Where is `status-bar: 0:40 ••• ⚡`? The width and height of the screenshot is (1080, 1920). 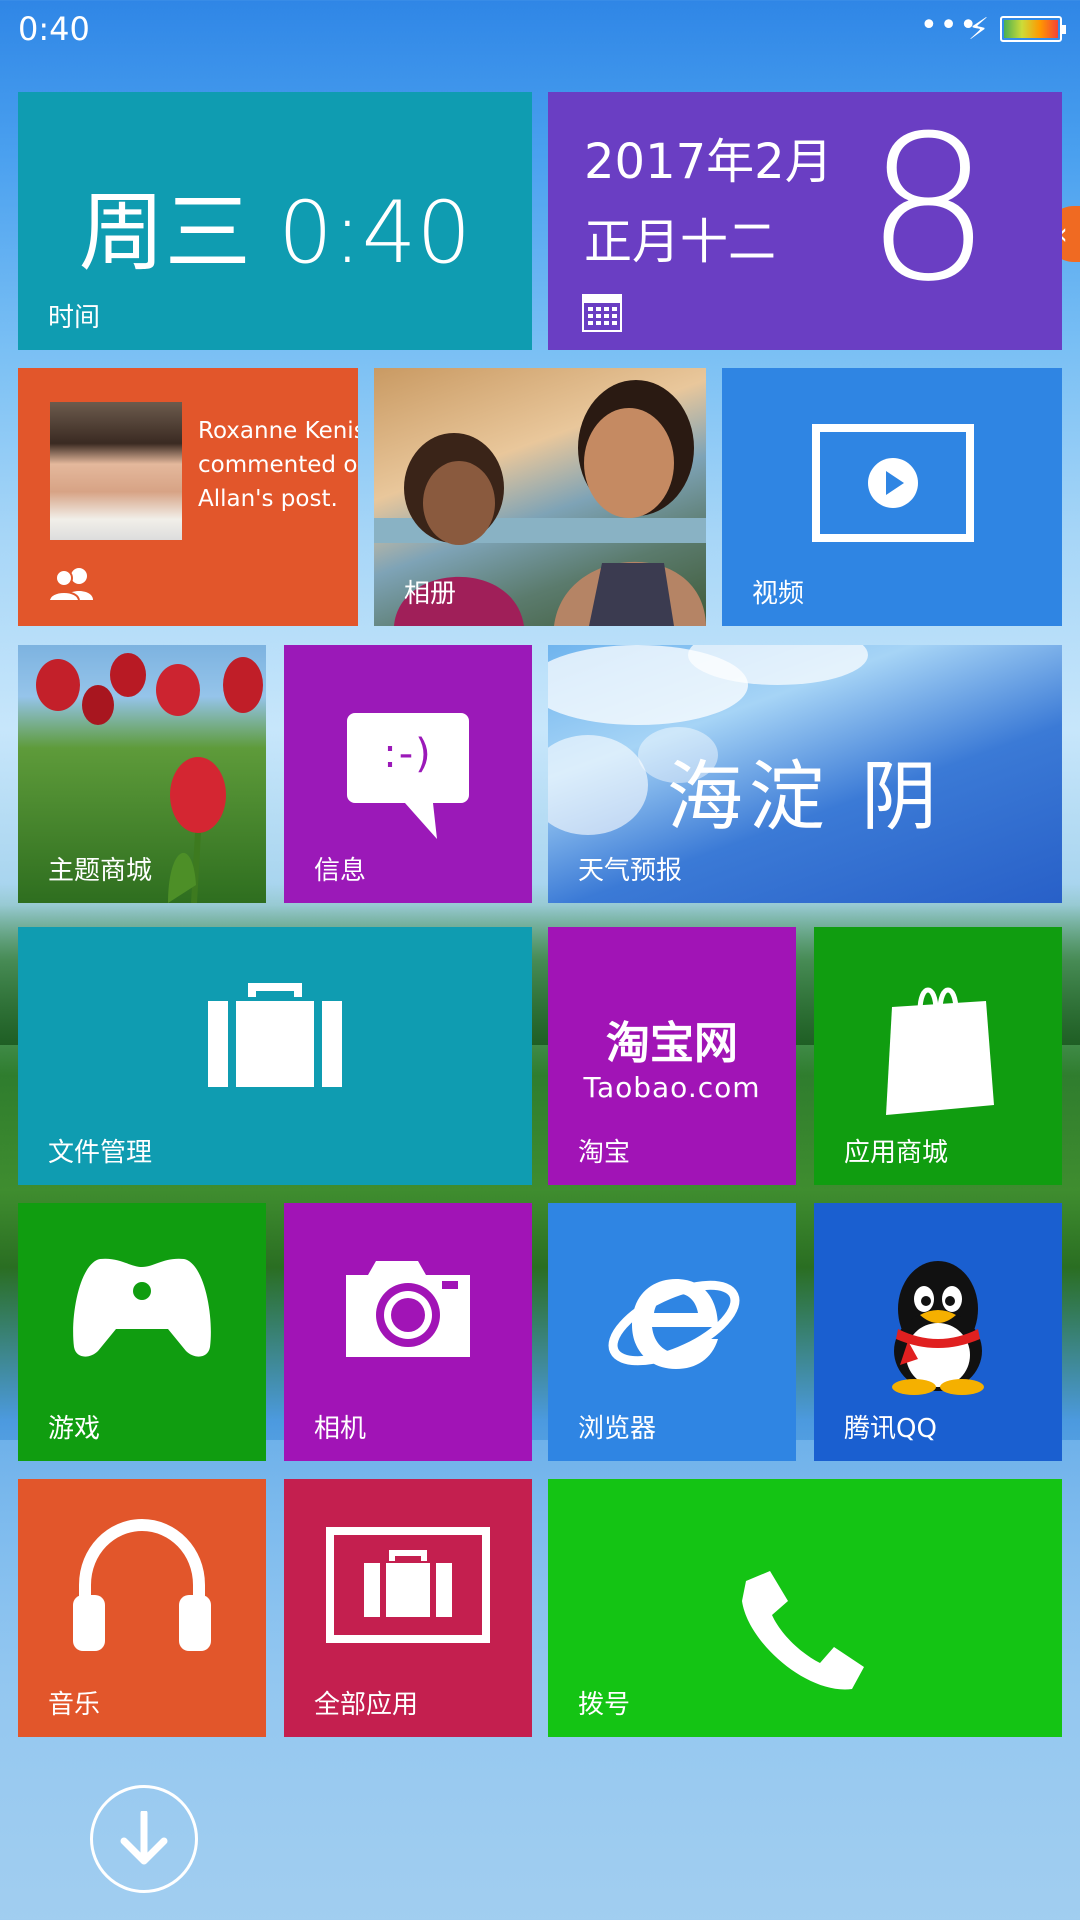
status-bar: 0:40 ••• ⚡ is located at coordinates (540, 30).